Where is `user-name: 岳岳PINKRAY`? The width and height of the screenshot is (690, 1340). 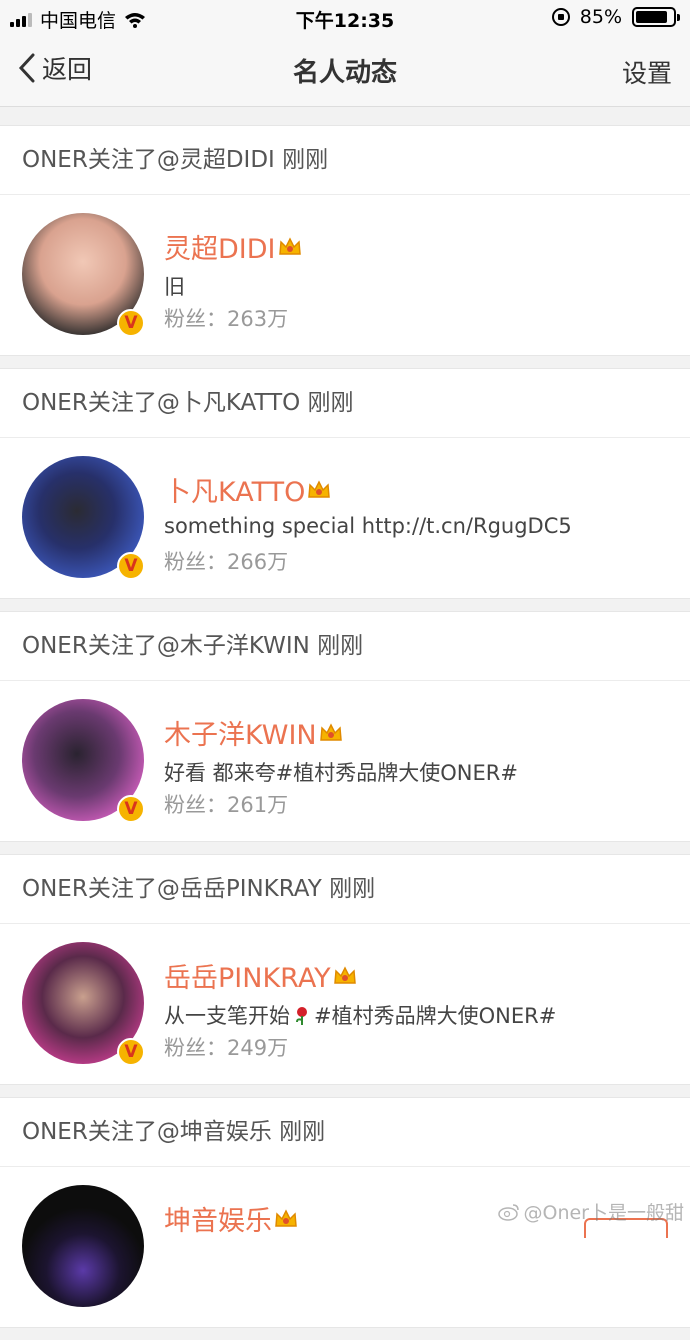
user-name: 岳岳PINKRAY is located at coordinates (260, 975).